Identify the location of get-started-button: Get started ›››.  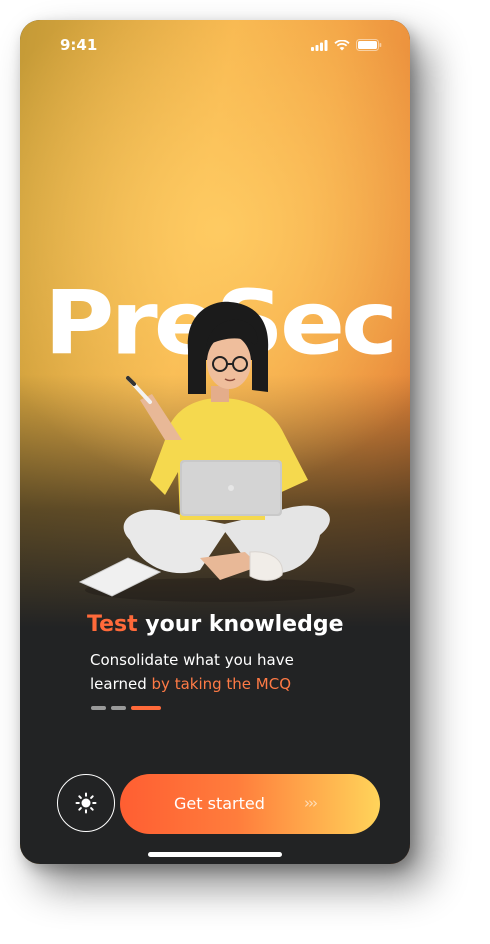
(250, 804).